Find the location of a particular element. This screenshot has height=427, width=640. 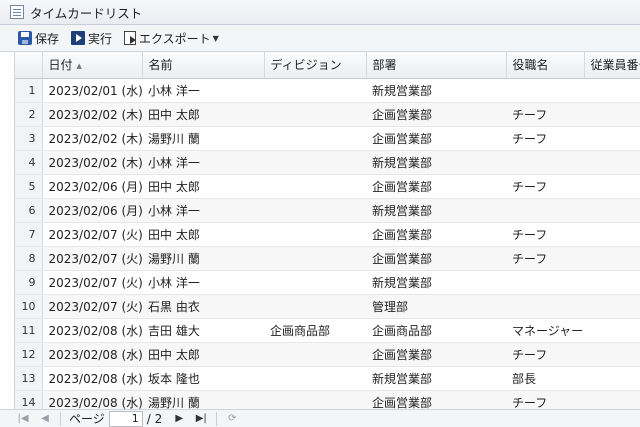

first-page-icon: |◀ is located at coordinates (23, 419).